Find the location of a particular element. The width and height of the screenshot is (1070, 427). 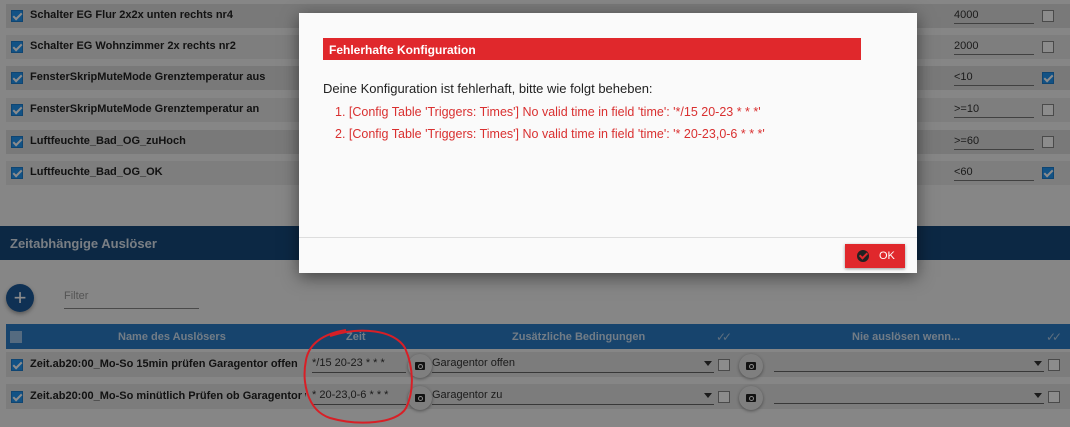

annotation-circle is located at coordinates (358, 376).